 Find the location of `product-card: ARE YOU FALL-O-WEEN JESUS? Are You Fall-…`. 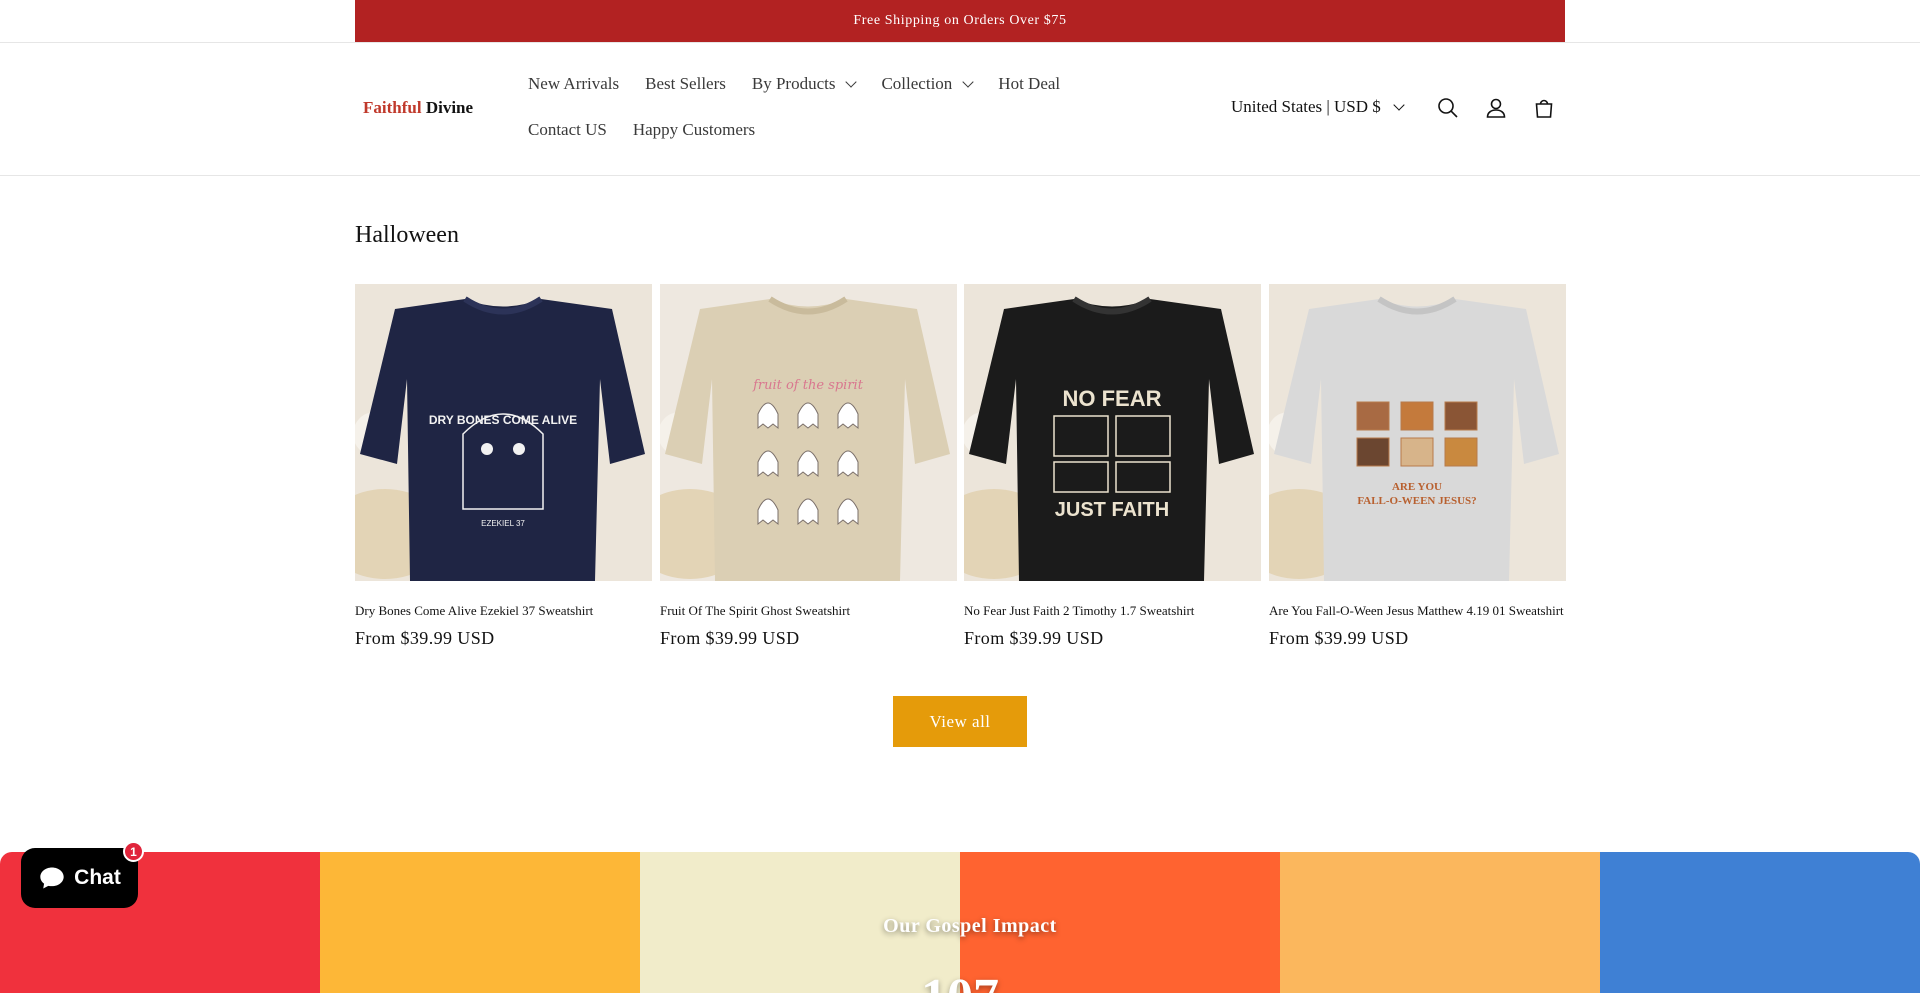

product-card: ARE YOU FALL-O-WEEN JESUS? Are You Fall-… is located at coordinates (1417, 466).